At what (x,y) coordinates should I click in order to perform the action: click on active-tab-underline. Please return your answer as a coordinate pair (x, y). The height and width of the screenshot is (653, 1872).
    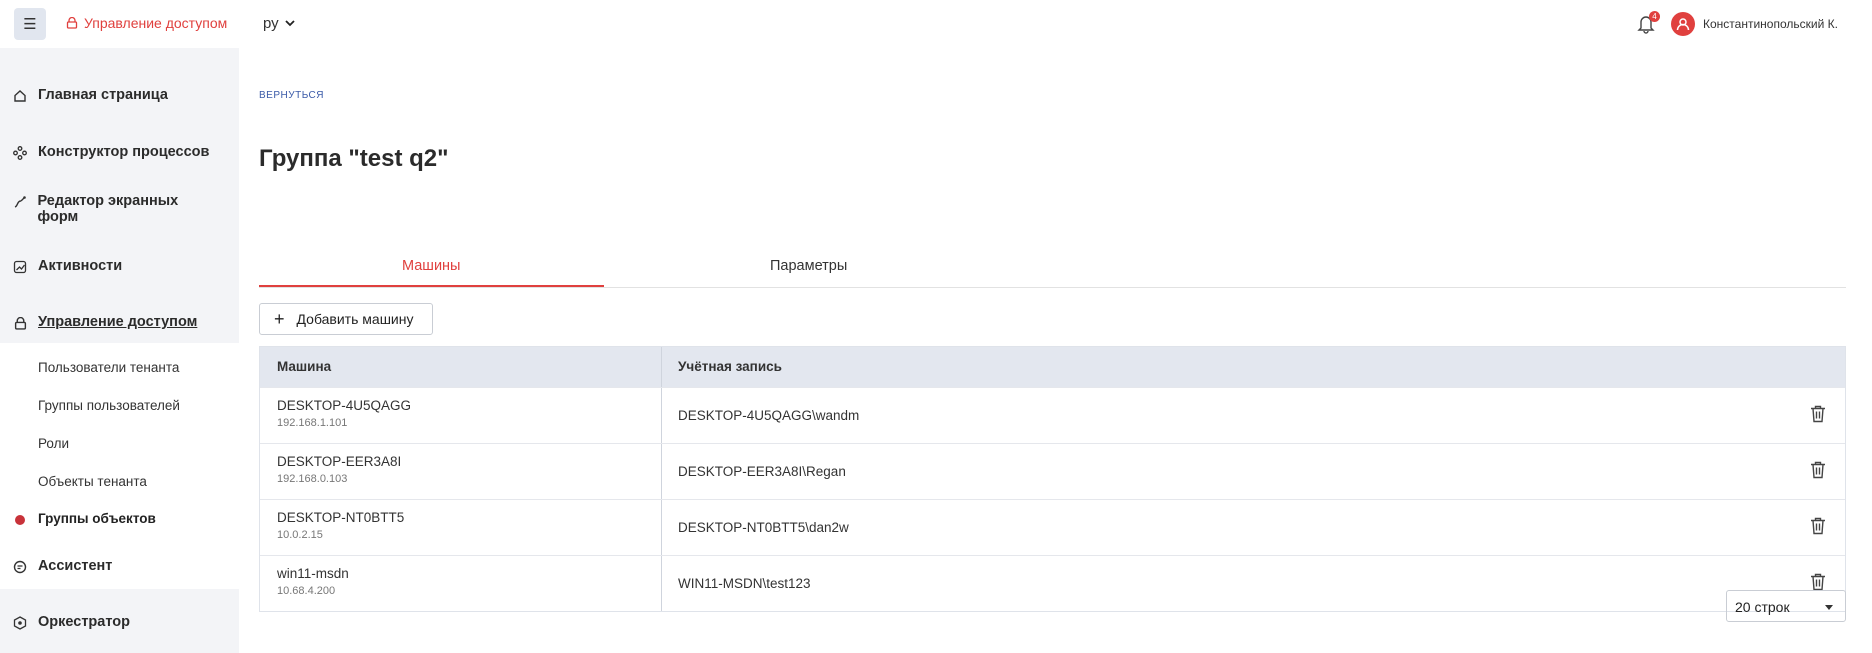
    Looking at the image, I should click on (431, 286).